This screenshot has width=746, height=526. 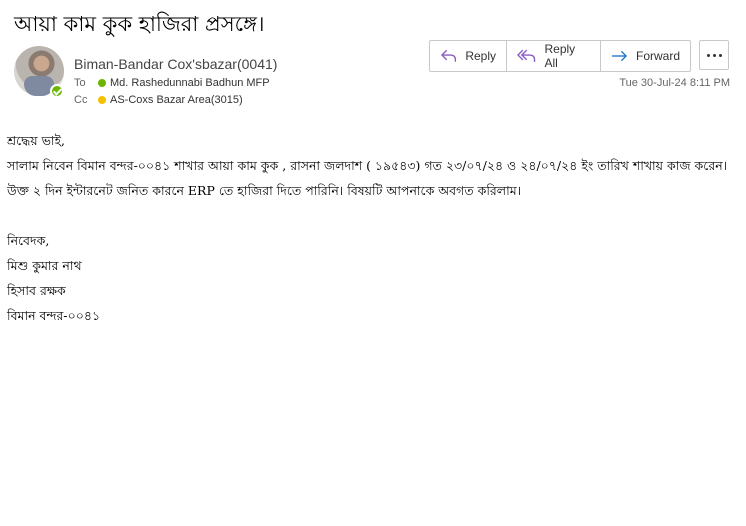 I want to click on reply-all-icon, so click(x=526, y=55).